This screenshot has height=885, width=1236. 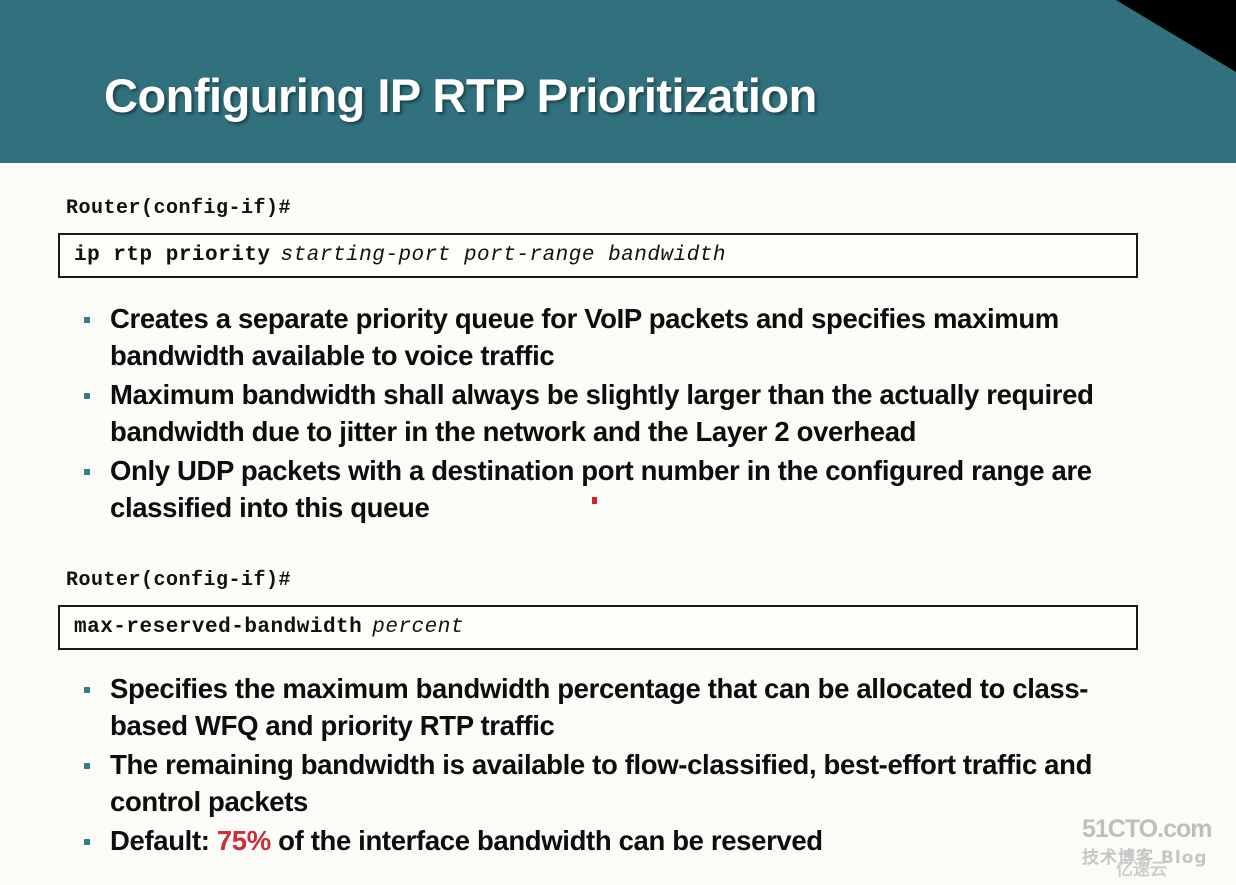 What do you see at coordinates (598, 627) in the screenshot?
I see `command-box-max-reserved-bandwidth: max-reserved-bandwidth percent` at bounding box center [598, 627].